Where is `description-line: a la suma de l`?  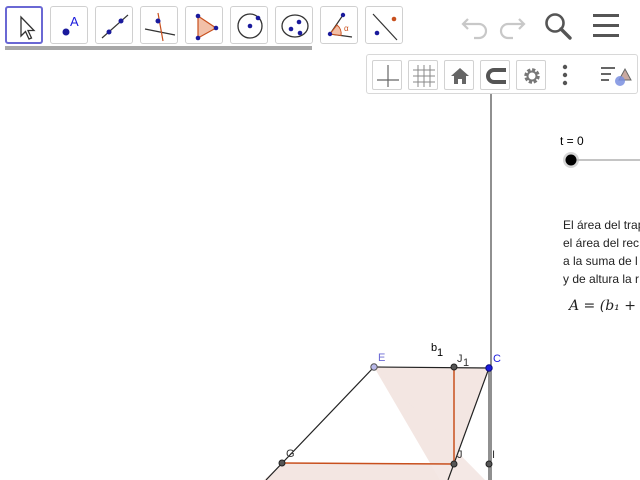 description-line: a la suma de l is located at coordinates (600, 261).